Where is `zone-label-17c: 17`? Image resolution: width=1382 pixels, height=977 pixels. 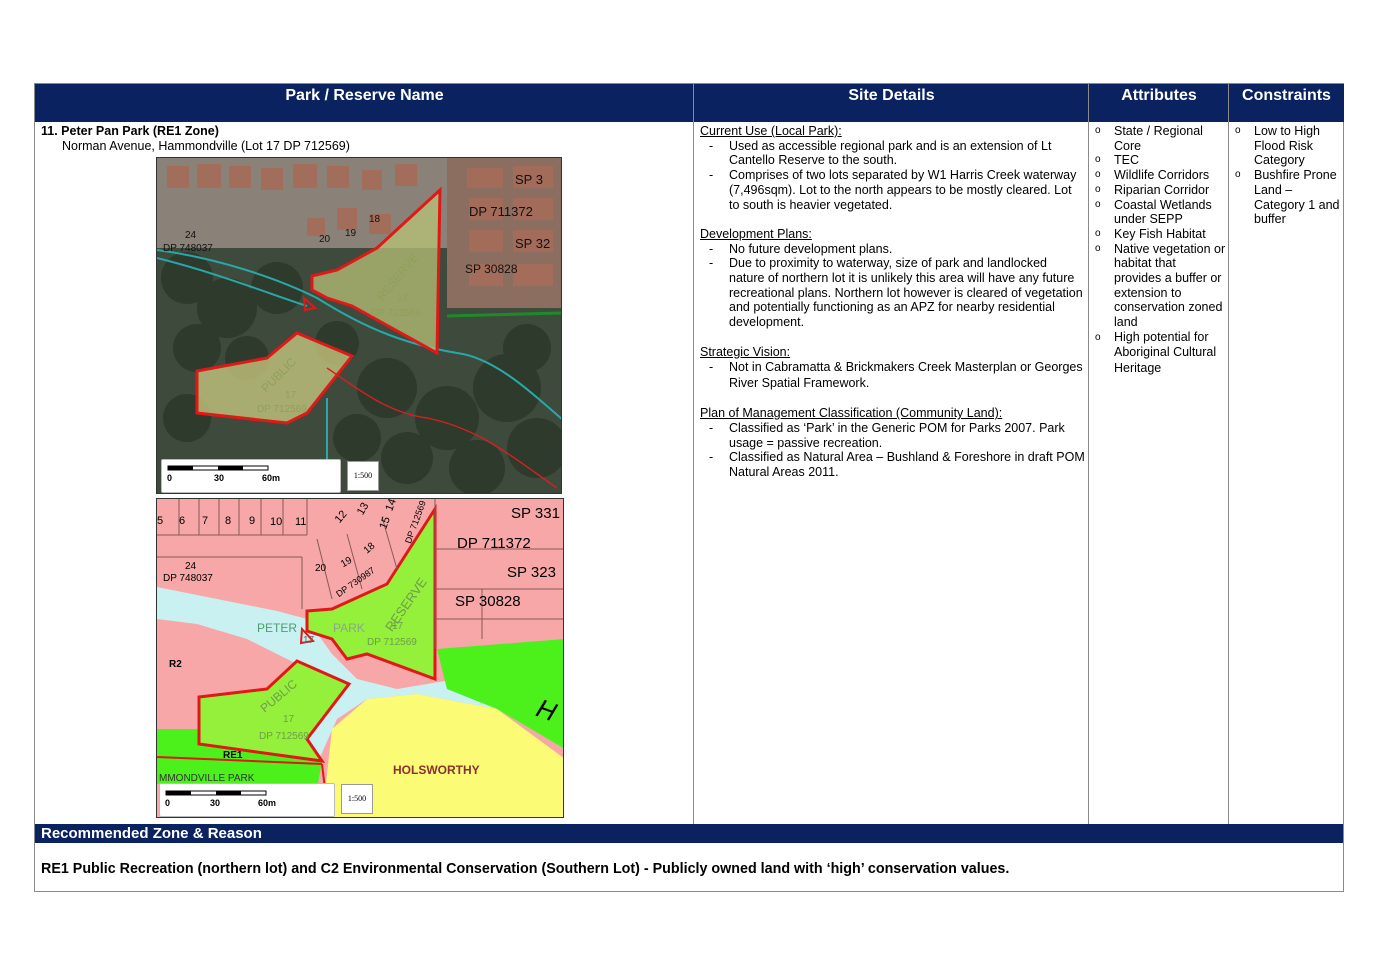
zone-label-17c: 17 is located at coordinates (289, 719).